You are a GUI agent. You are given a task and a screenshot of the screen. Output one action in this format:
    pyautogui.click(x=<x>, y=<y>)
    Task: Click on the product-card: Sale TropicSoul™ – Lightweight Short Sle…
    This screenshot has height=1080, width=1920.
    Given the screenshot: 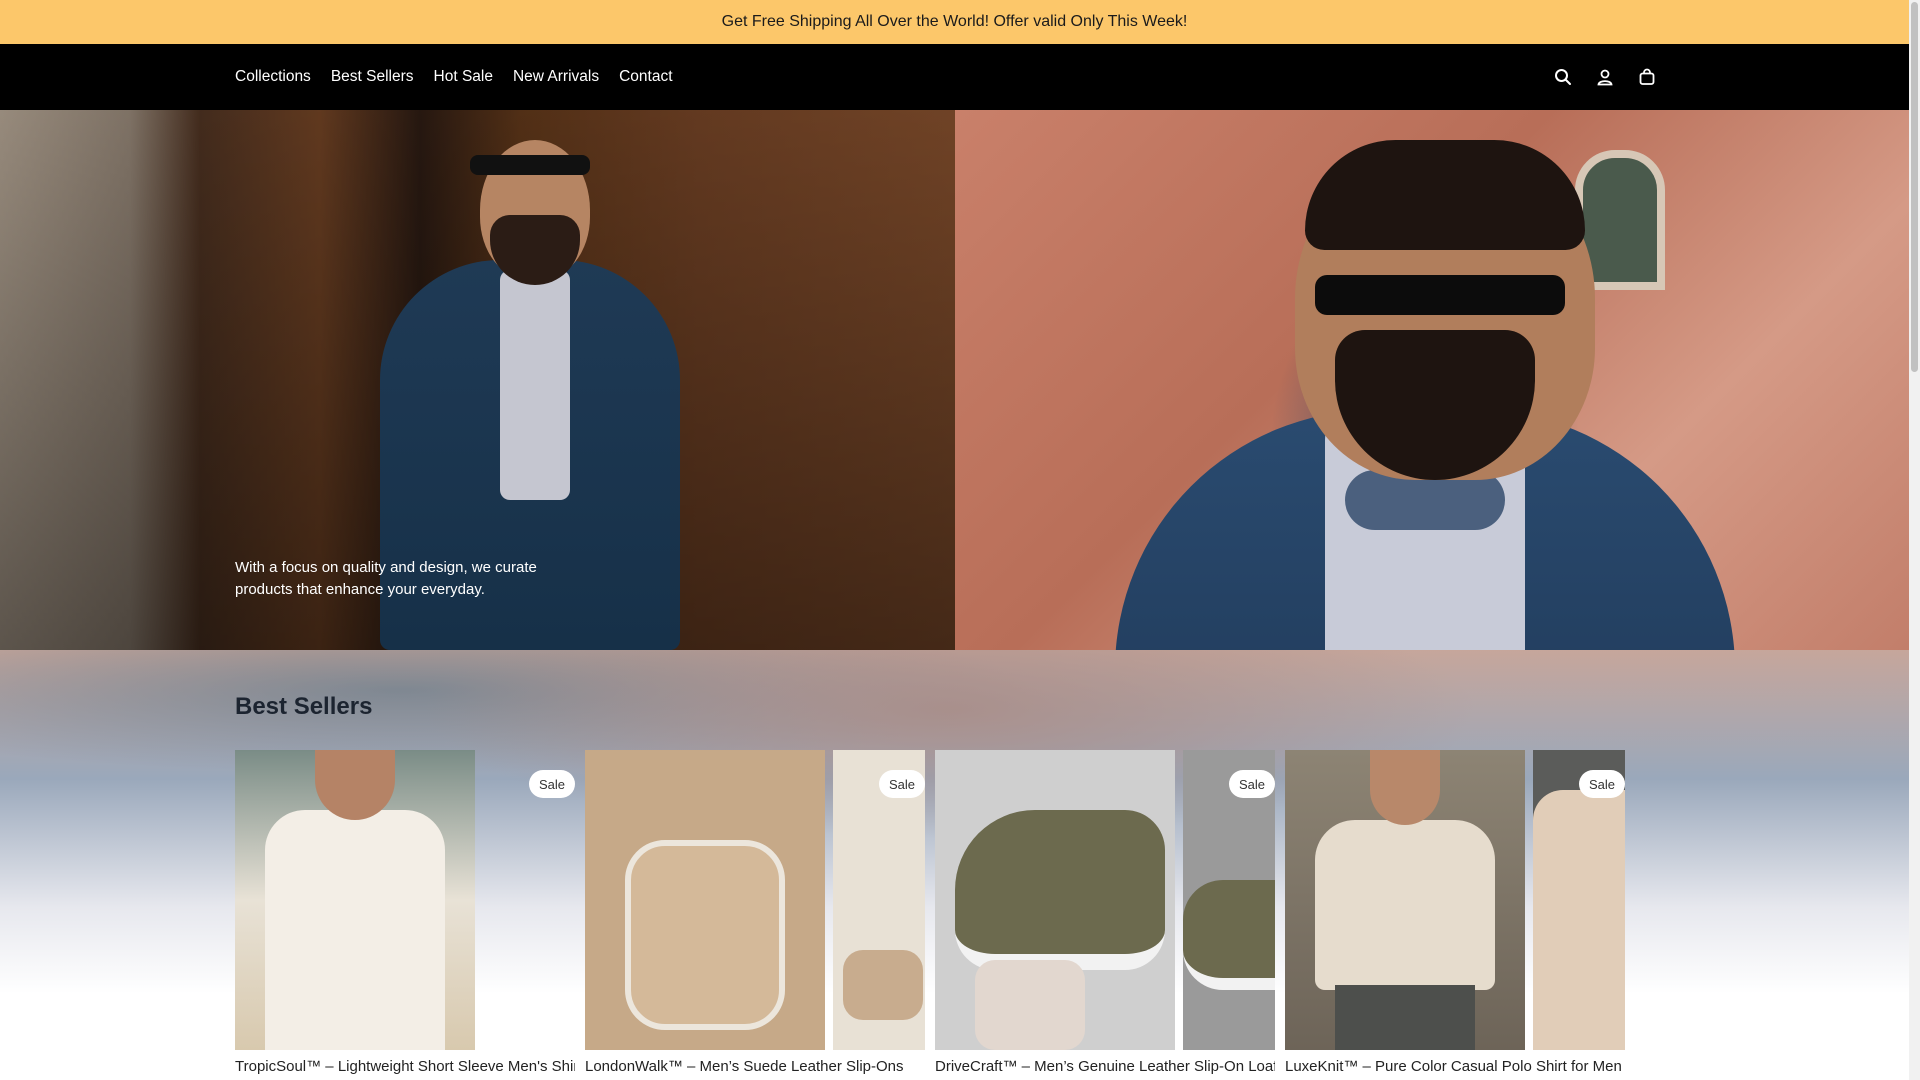 What is the action you would take?
    pyautogui.click(x=405, y=915)
    